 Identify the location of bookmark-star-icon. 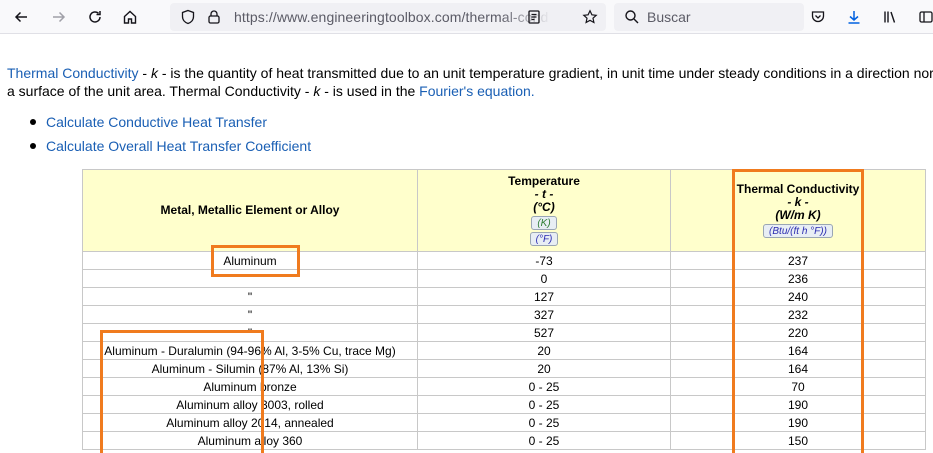
(590, 17).